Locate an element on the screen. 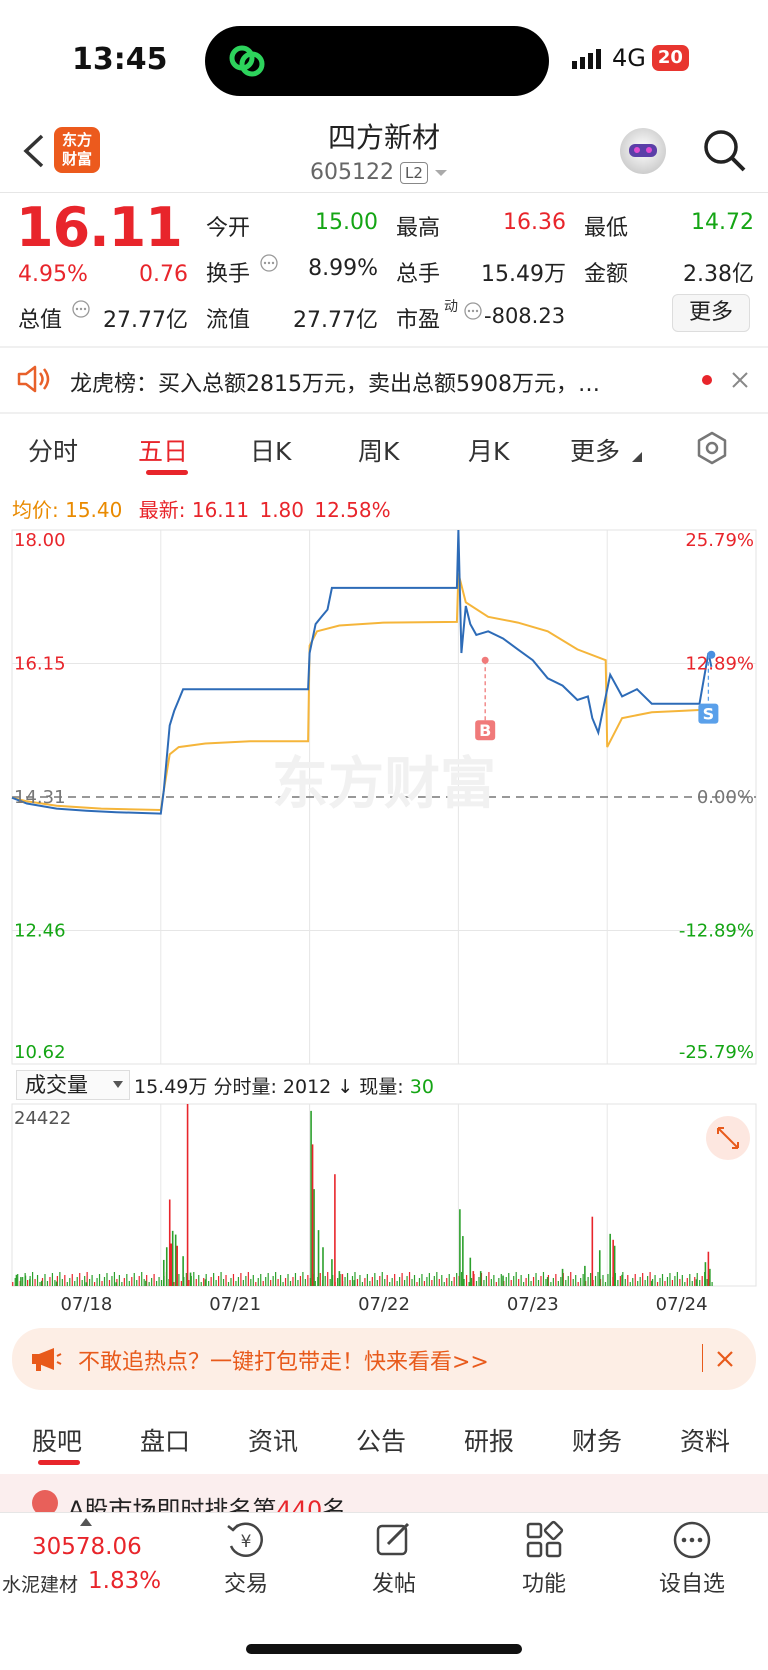 This screenshot has width=768, height=1670. float-label: 流值 is located at coordinates (228, 320).